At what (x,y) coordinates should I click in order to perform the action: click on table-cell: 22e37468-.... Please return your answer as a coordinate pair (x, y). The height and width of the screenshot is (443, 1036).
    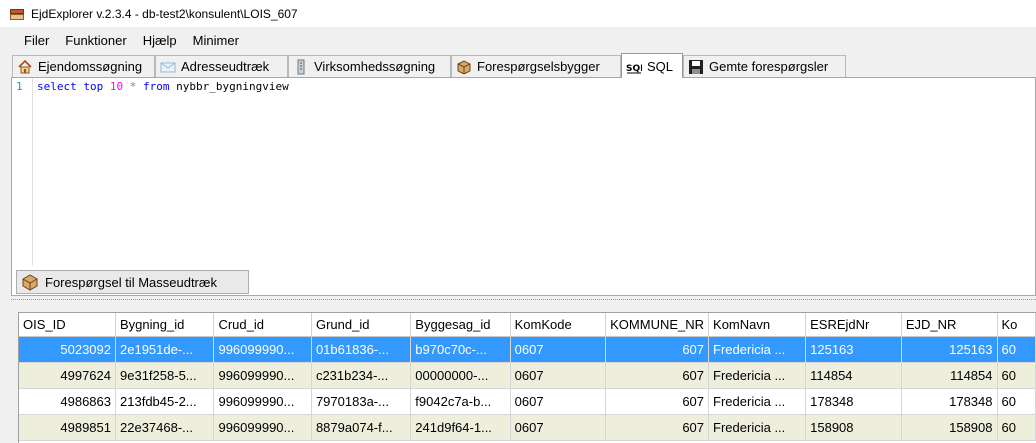
    Looking at the image, I should click on (165, 427).